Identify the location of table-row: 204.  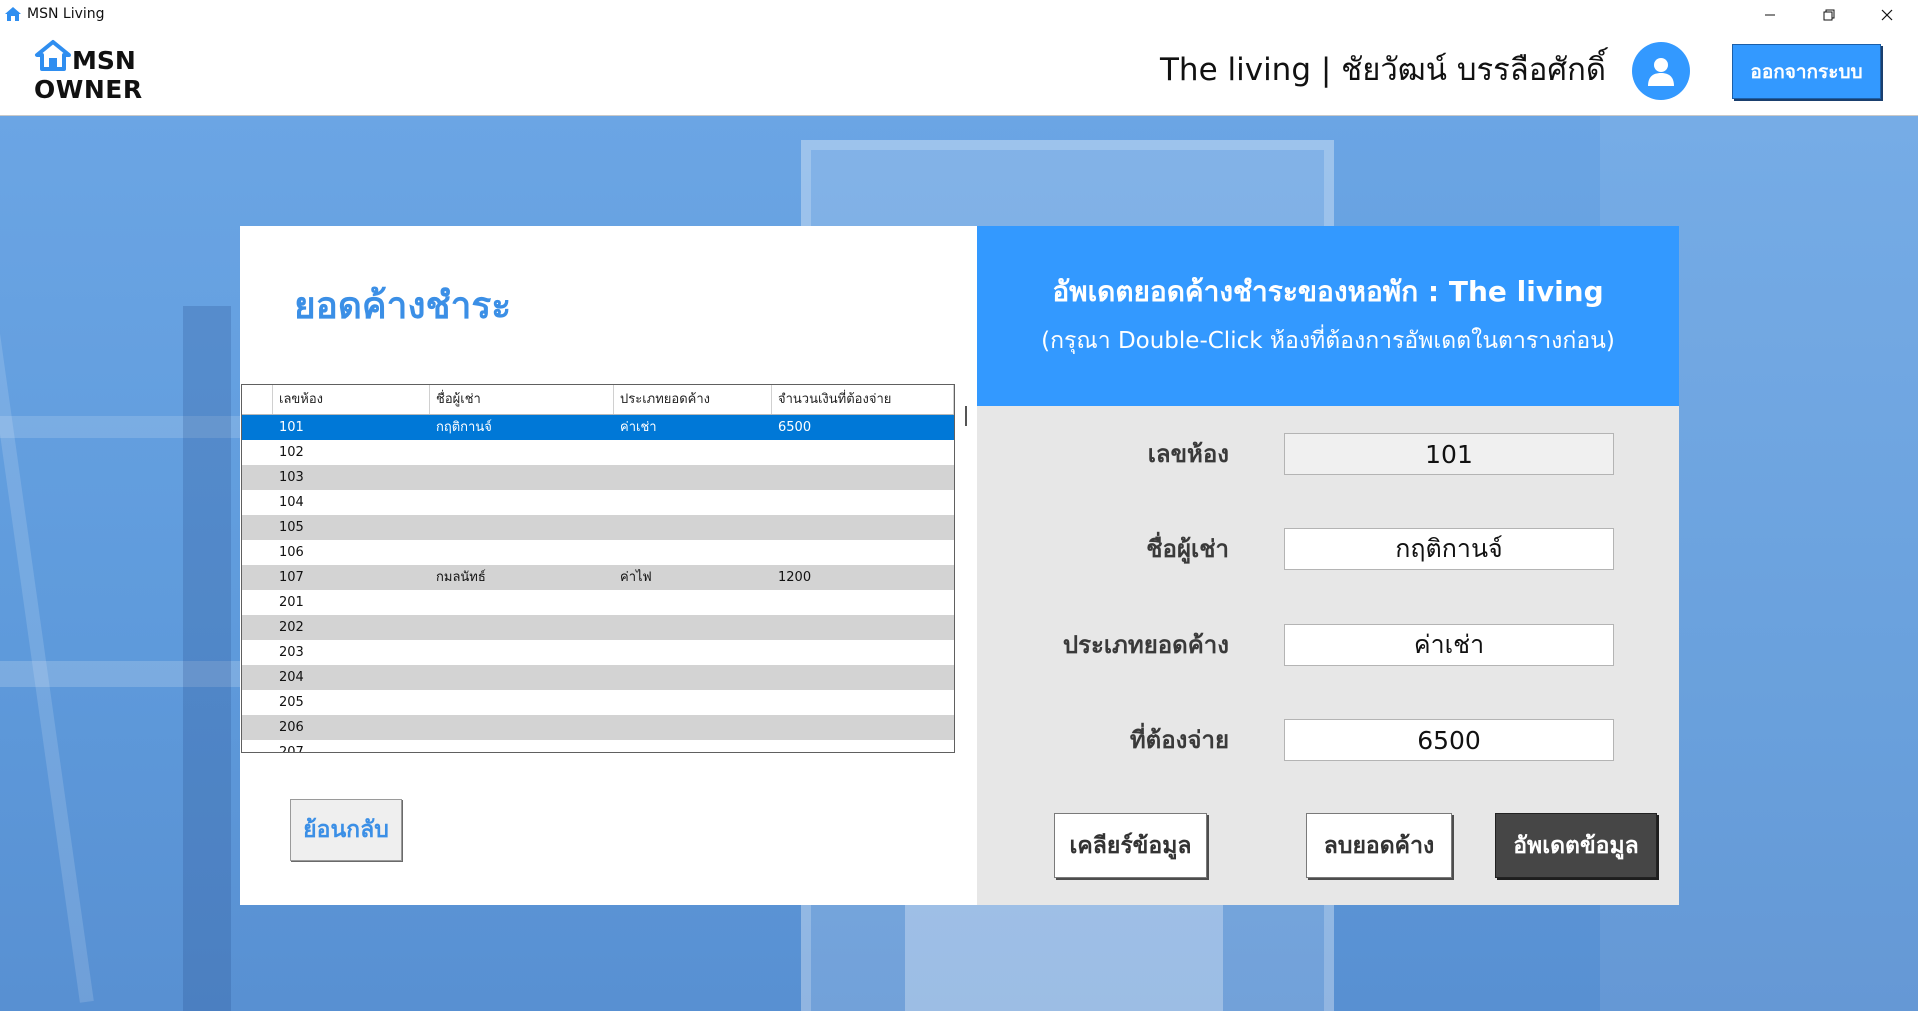
(598, 677).